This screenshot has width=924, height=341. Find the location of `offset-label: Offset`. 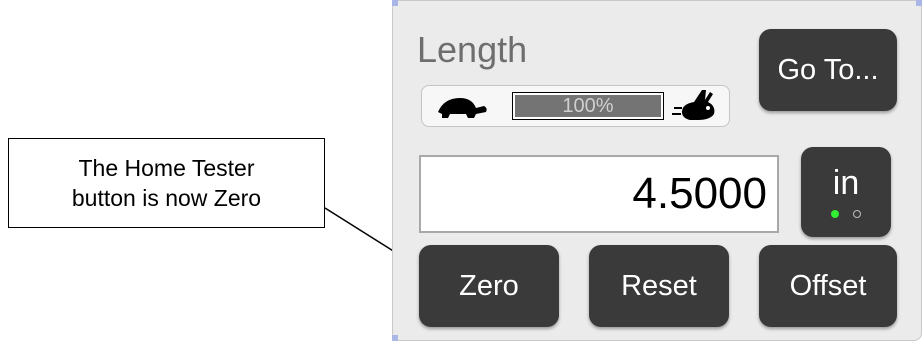

offset-label: Offset is located at coordinates (828, 285).